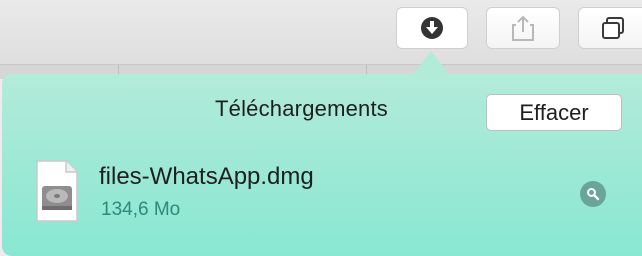 Image resolution: width=642 pixels, height=256 pixels. Describe the element at coordinates (141, 209) in the screenshot. I see `download-file-size: 134,6 Mo` at that location.